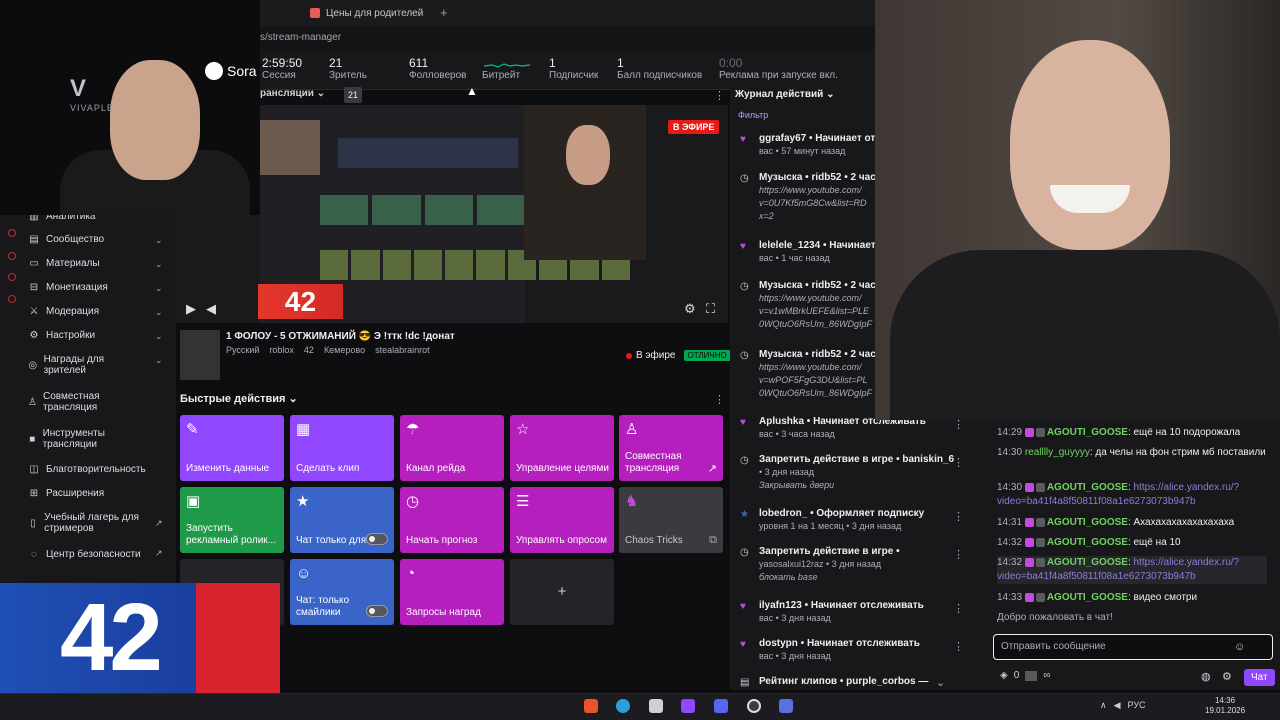 The width and height of the screenshot is (1280, 720). I want to click on speaker-icon: ◀, so click(1117, 705).